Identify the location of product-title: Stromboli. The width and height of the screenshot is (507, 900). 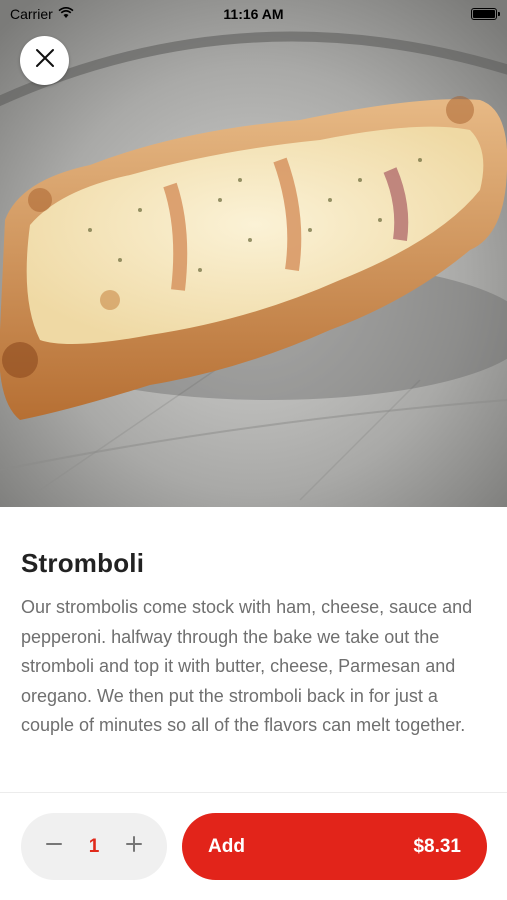
(83, 563).